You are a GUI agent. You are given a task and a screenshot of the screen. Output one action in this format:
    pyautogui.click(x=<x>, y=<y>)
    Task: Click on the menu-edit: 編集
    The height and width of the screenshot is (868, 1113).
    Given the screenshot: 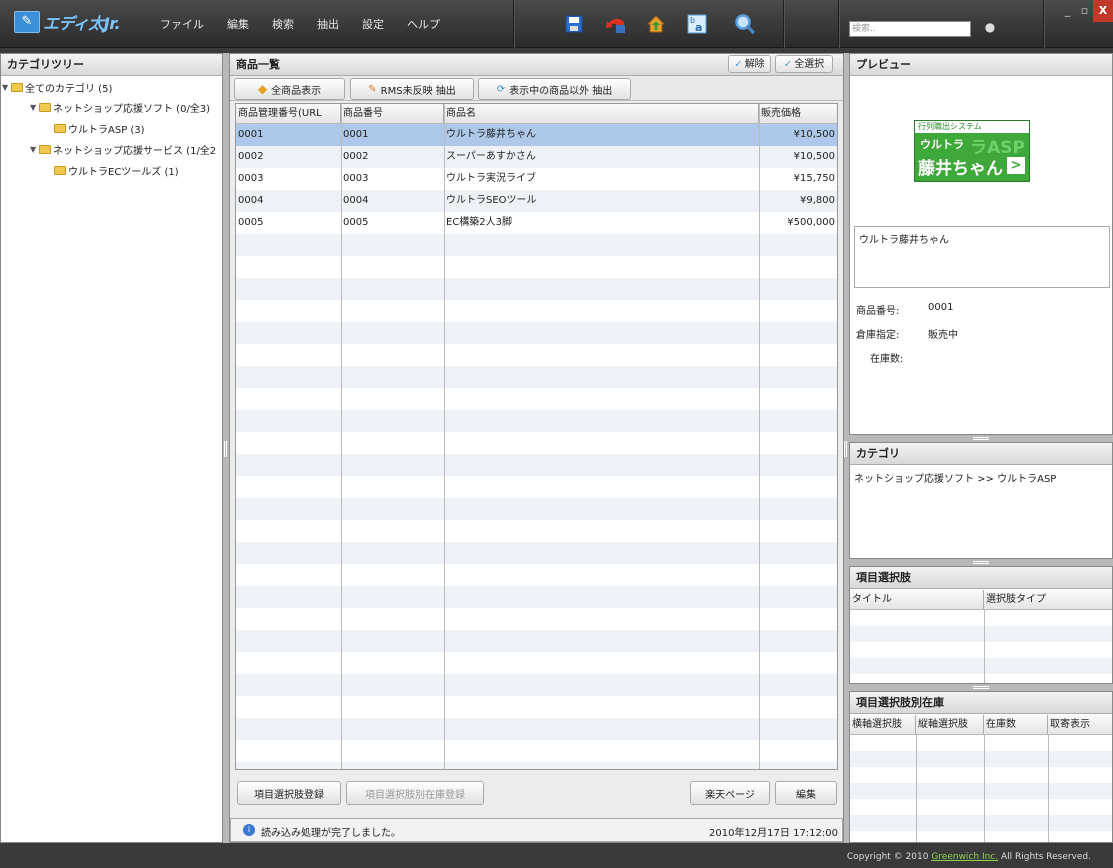 What is the action you would take?
    pyautogui.click(x=238, y=24)
    